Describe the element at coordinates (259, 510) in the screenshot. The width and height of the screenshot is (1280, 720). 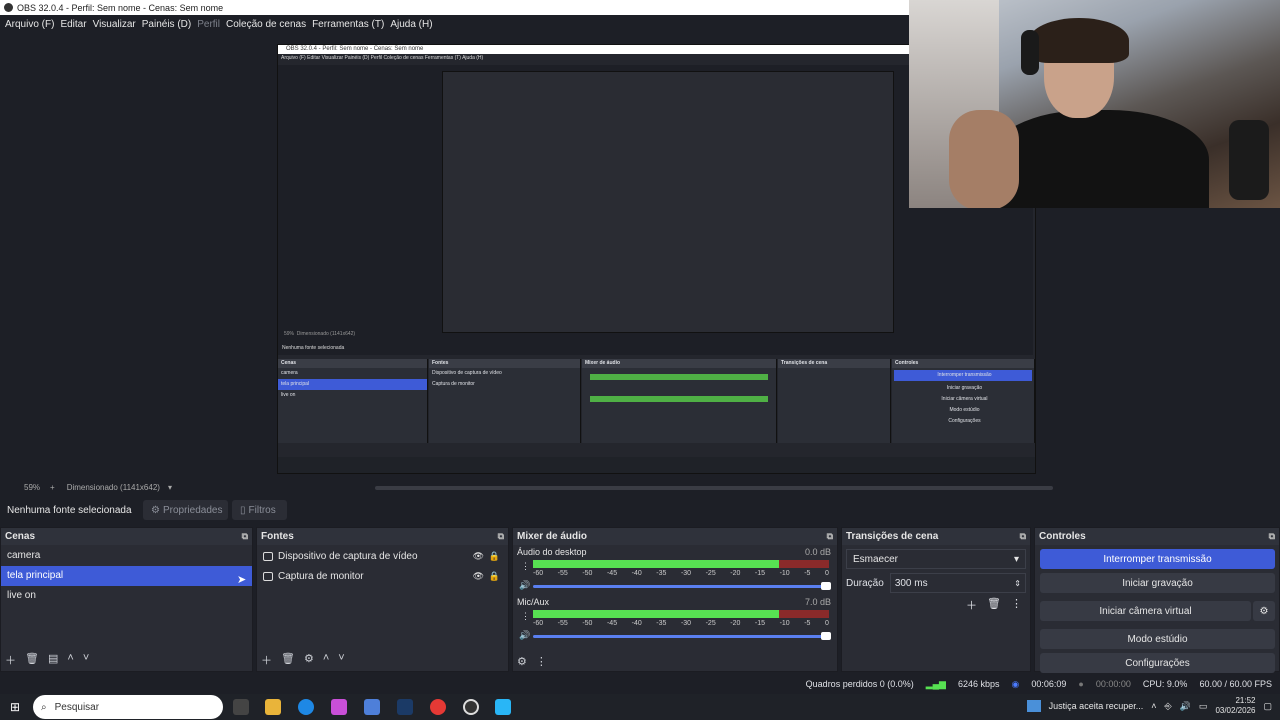
I see `filters-button: ▯ Filtros` at that location.